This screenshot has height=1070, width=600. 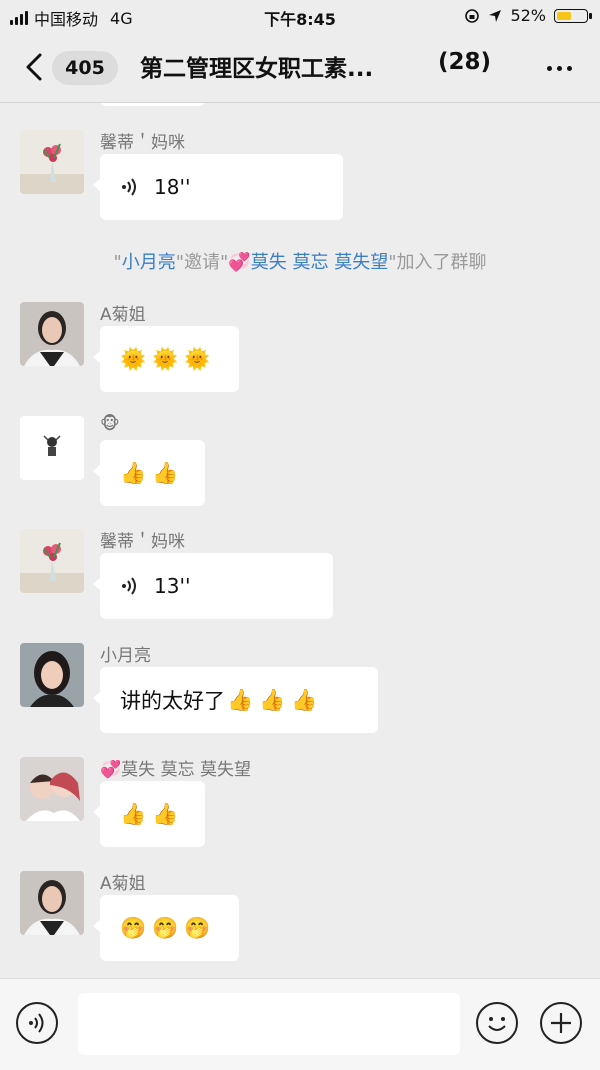 I want to click on battery-percent: 52%, so click(x=528, y=15).